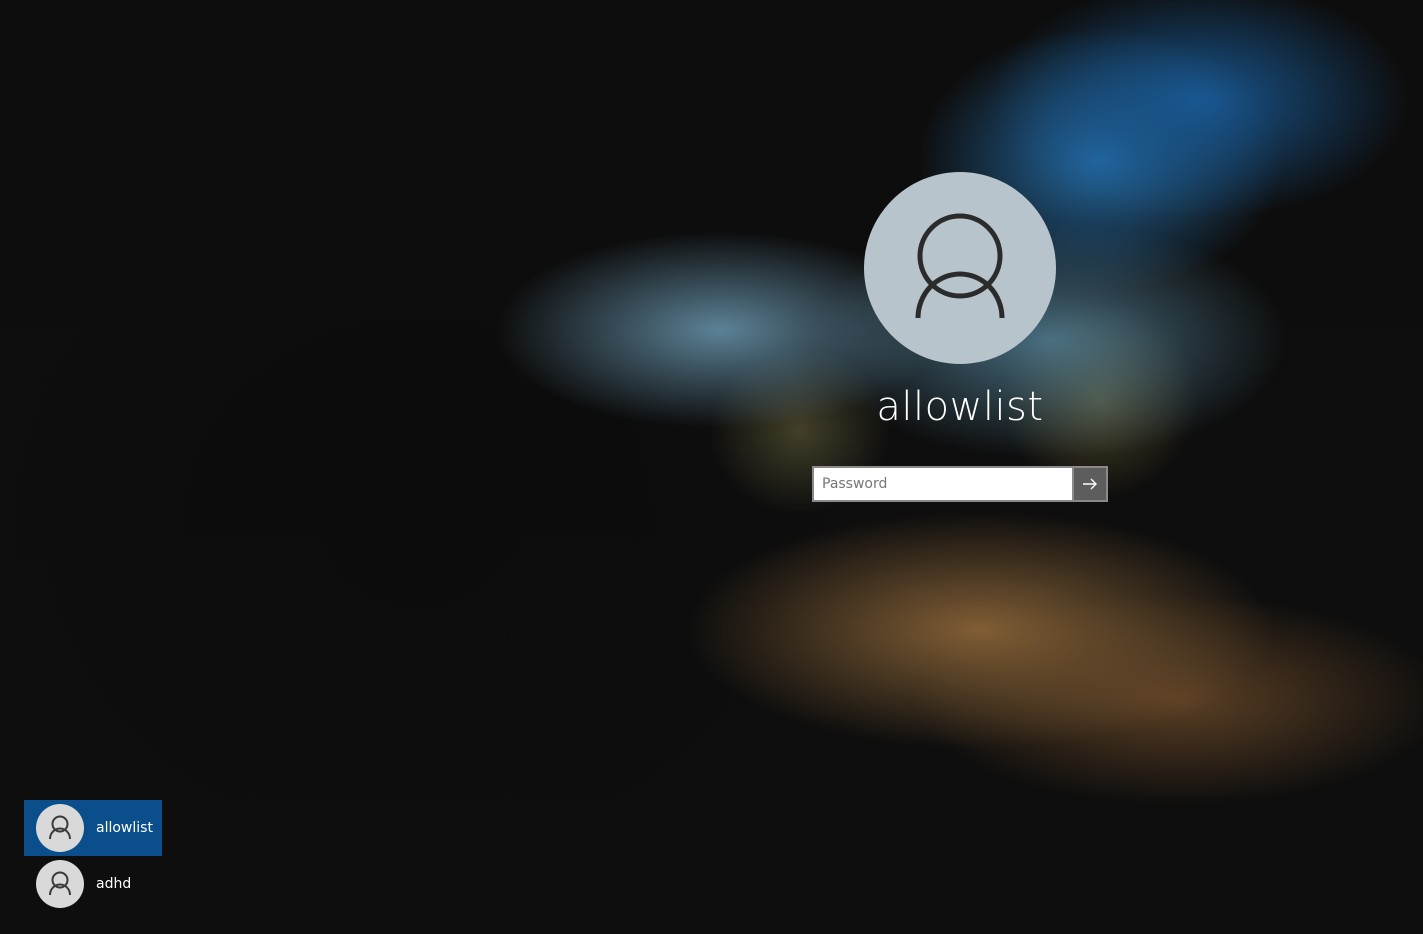 Image resolution: width=1423 pixels, height=934 pixels. I want to click on user-item-adhd: adhd, so click(93, 884).